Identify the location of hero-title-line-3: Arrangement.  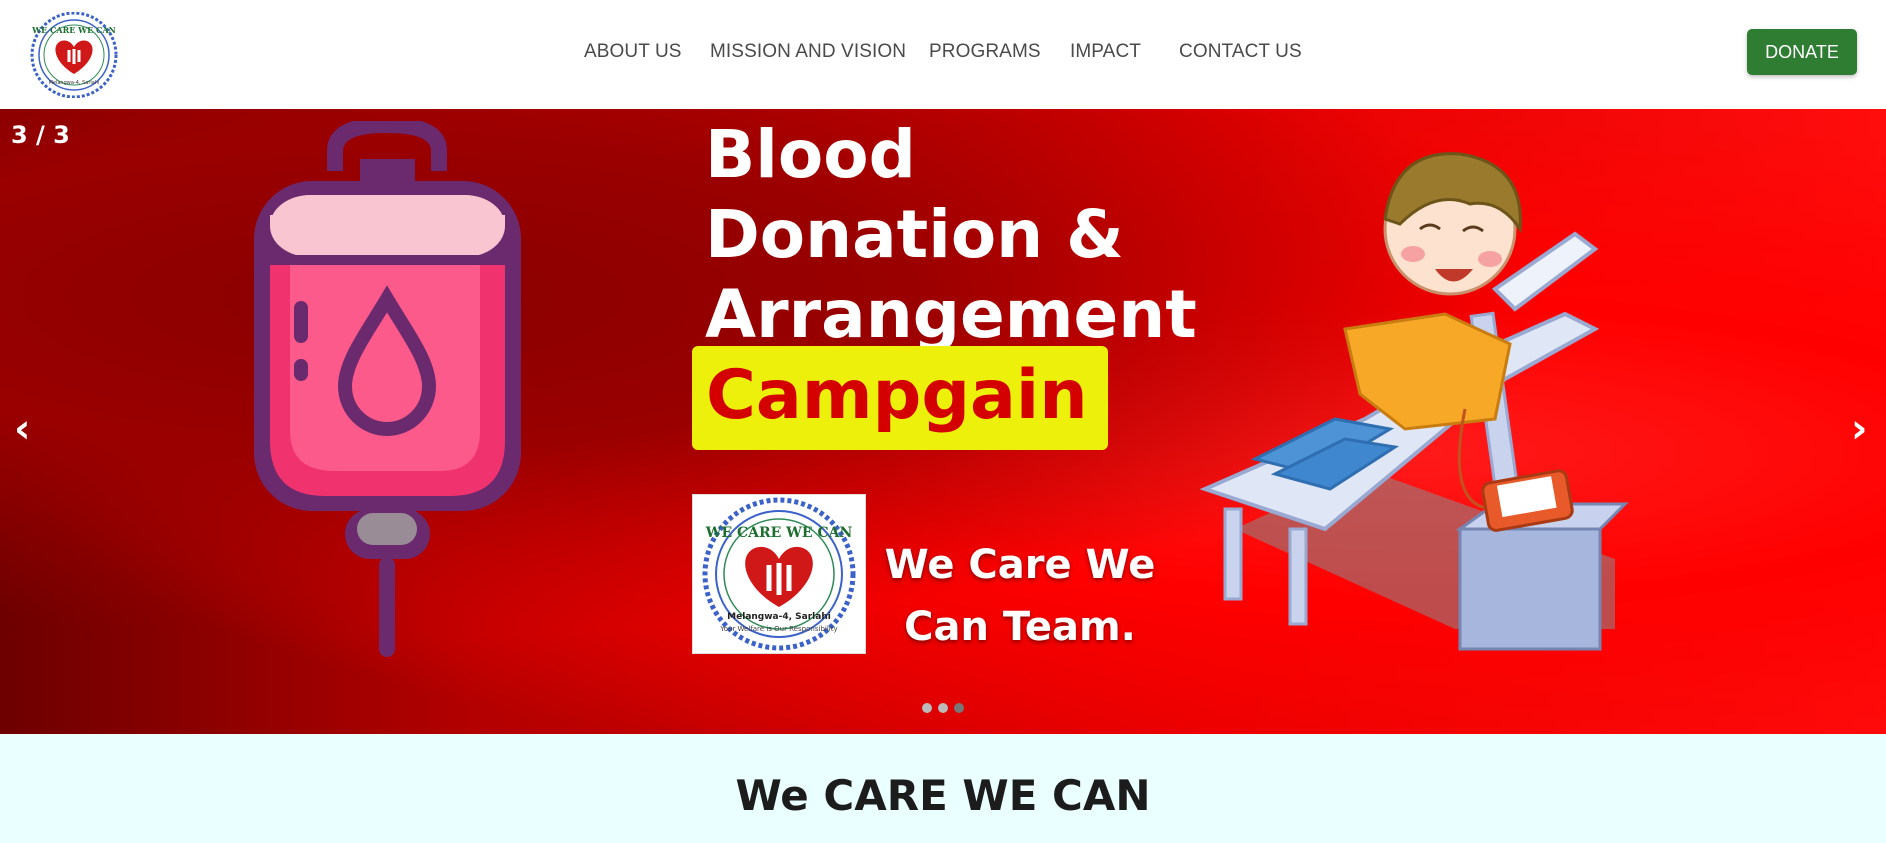
(951, 314).